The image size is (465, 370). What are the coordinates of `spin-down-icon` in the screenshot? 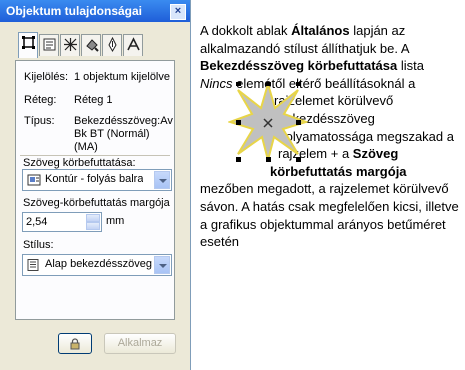 It's located at (93, 226).